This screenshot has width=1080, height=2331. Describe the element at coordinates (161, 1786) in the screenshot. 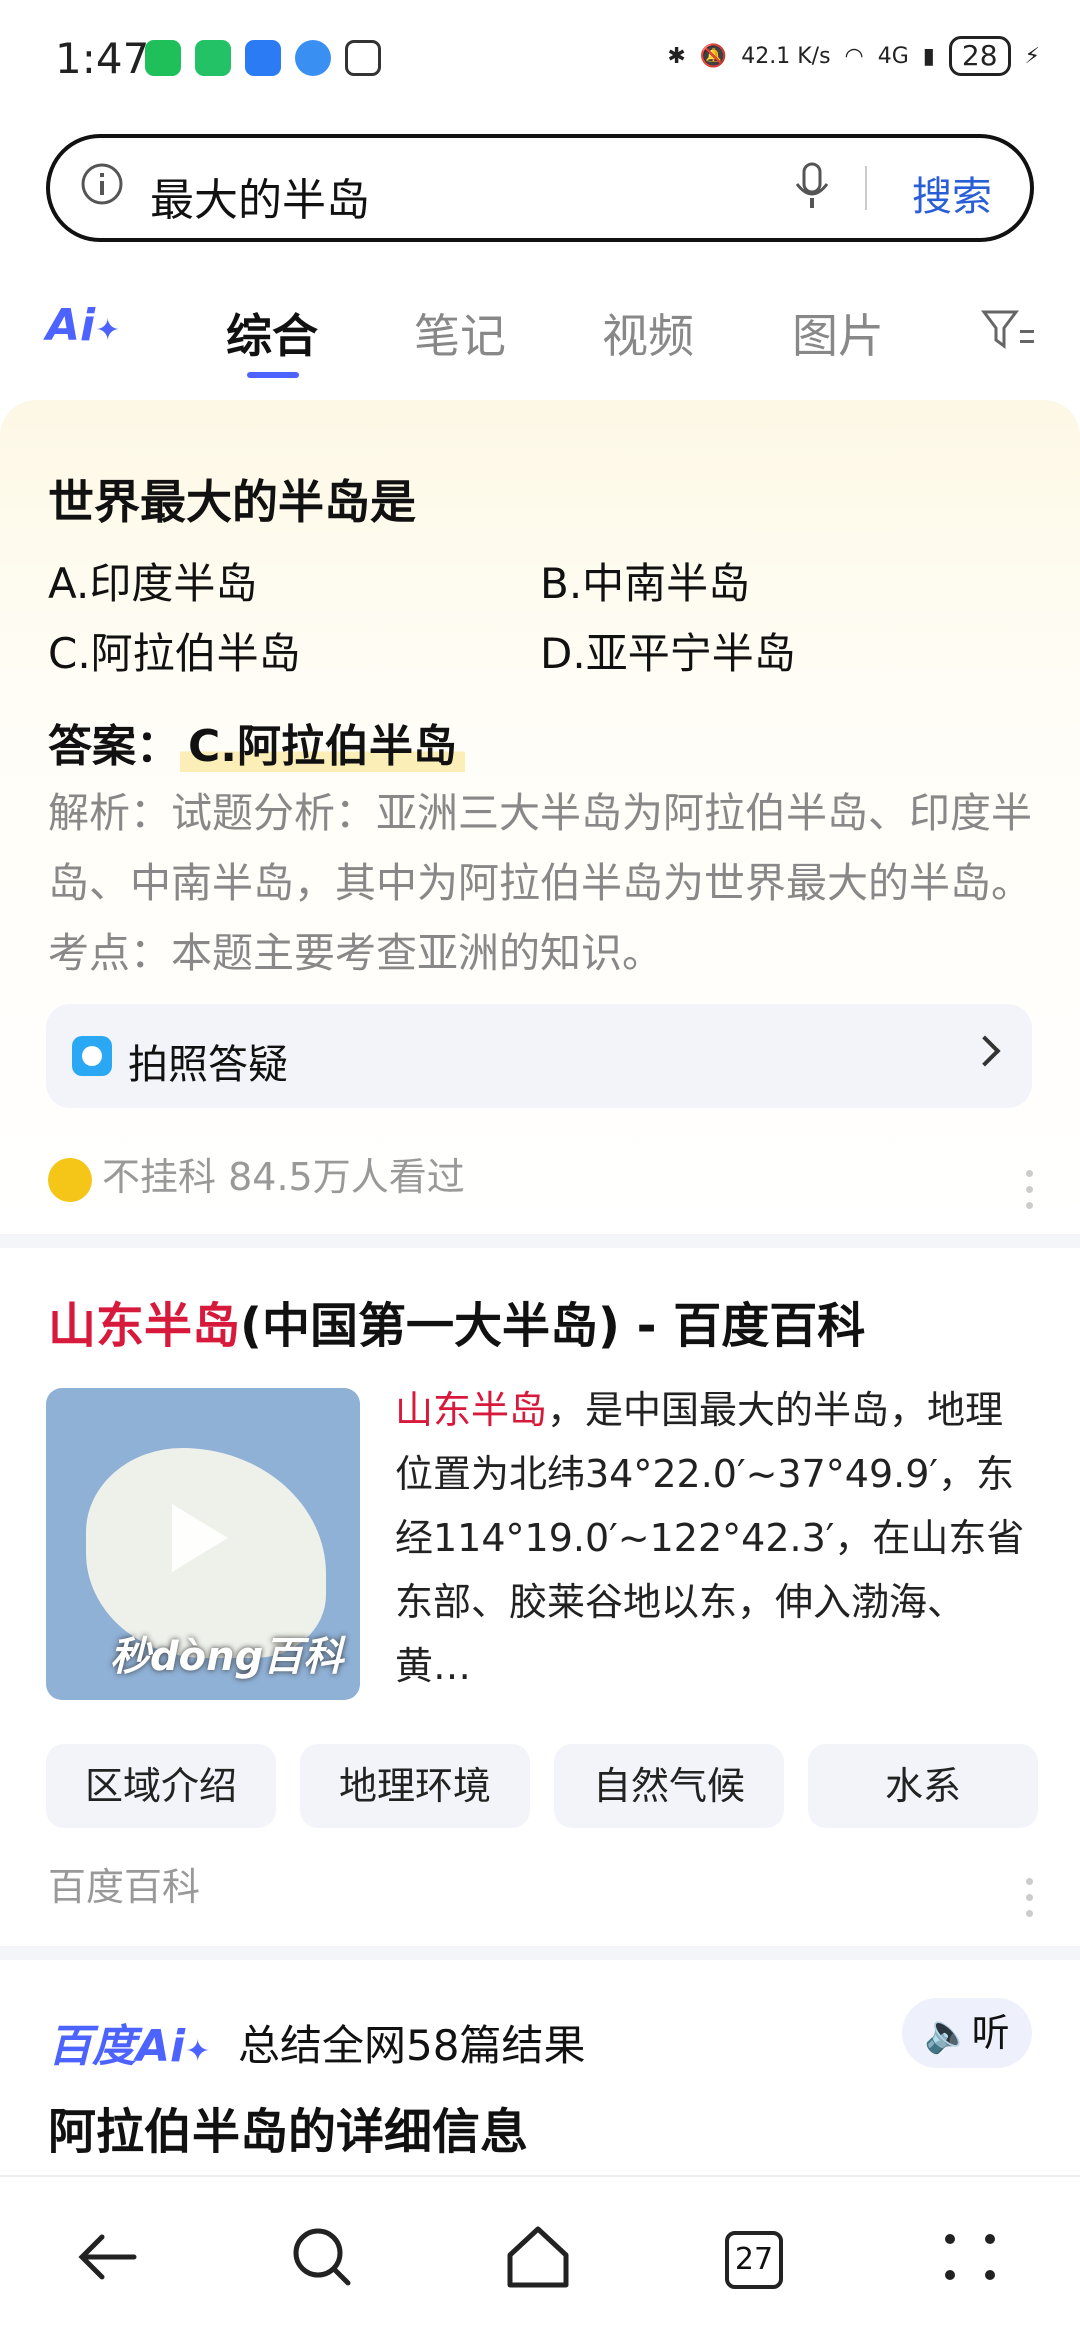

I see `chip-region-intro: 区域介绍` at that location.